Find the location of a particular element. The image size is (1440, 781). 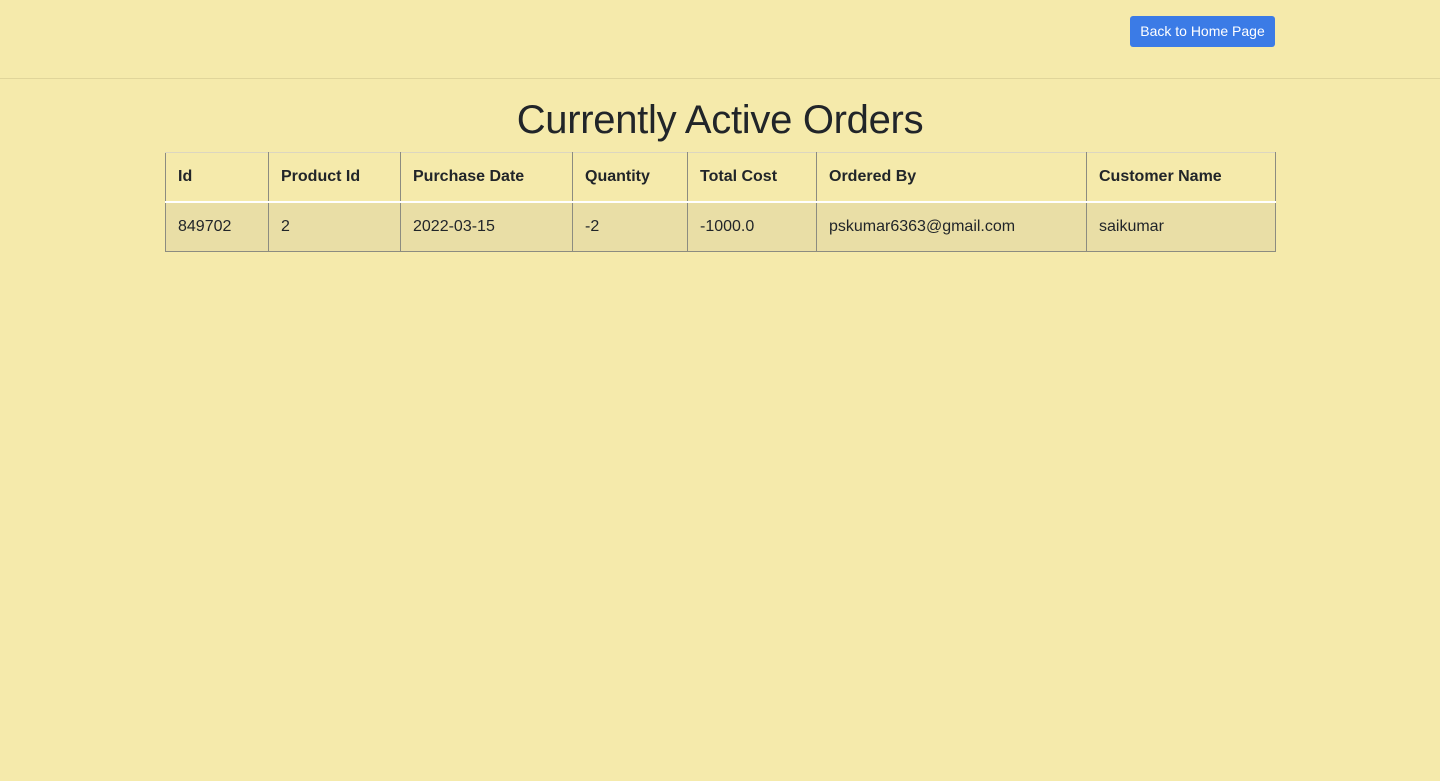

cell-id: 849702 is located at coordinates (217, 226).